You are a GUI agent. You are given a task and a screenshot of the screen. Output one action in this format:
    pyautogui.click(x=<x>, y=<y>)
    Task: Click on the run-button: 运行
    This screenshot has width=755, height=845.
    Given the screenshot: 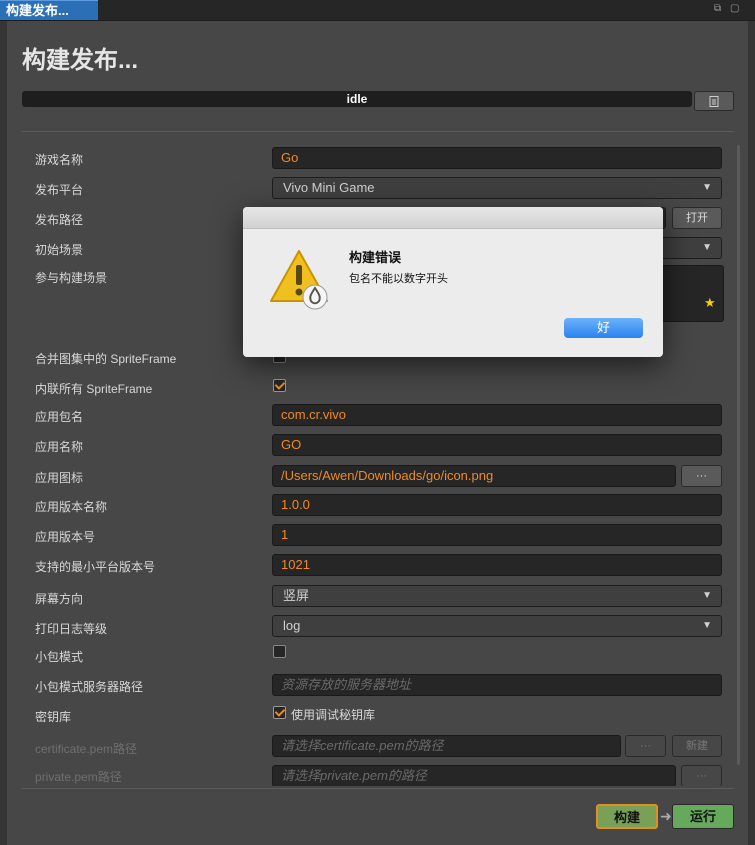 What is the action you would take?
    pyautogui.click(x=703, y=816)
    